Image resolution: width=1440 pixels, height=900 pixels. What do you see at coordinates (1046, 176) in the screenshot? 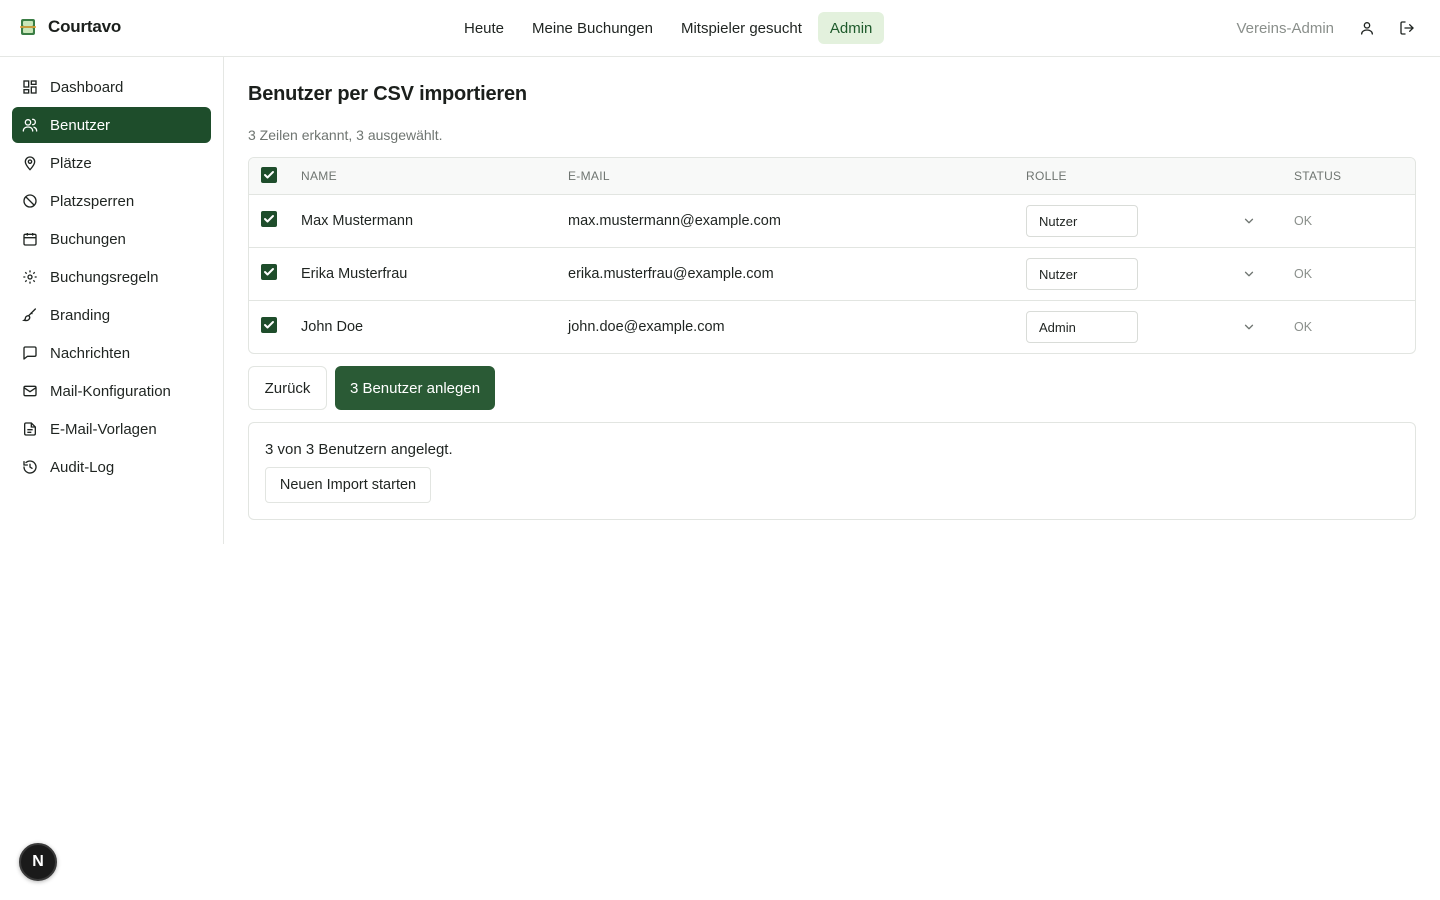
I see `column-header-role: ROLLE` at bounding box center [1046, 176].